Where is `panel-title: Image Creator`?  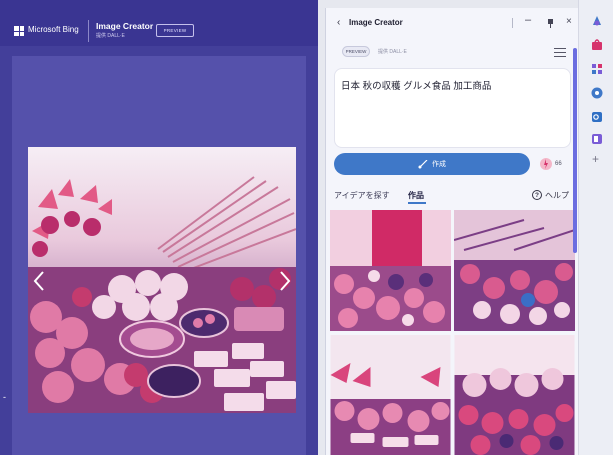
panel-title: Image Creator is located at coordinates (376, 22).